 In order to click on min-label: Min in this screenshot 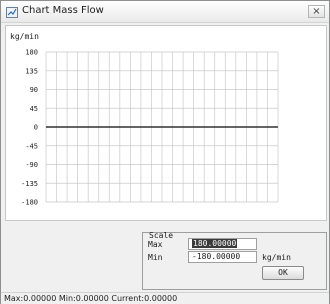, I will do `click(155, 257)`.